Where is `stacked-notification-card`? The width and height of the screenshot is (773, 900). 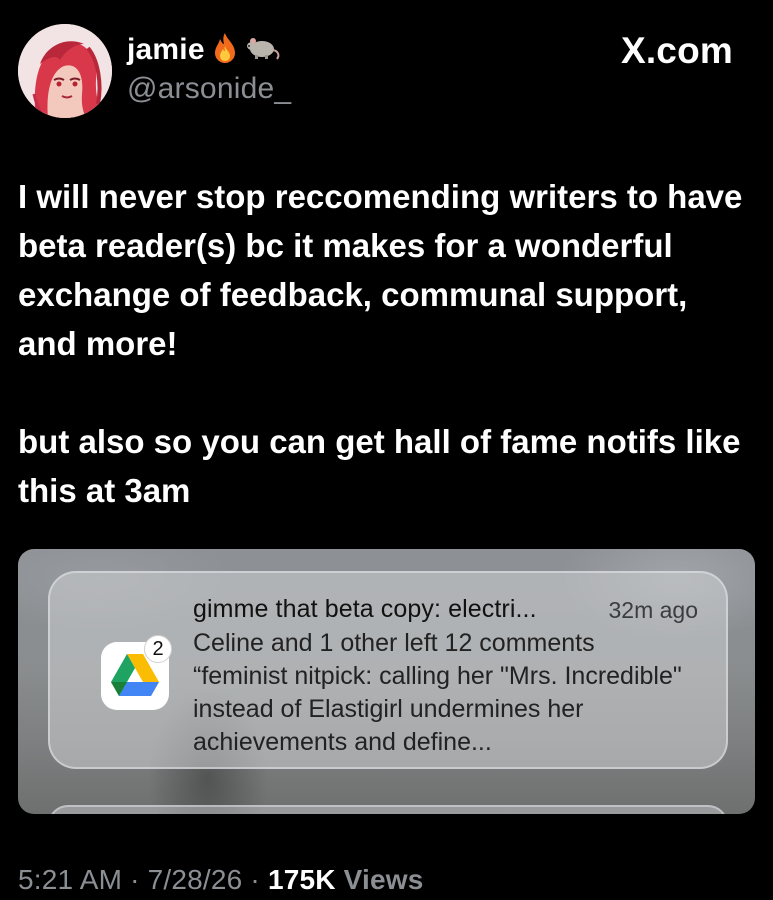
stacked-notification-card is located at coordinates (388, 809).